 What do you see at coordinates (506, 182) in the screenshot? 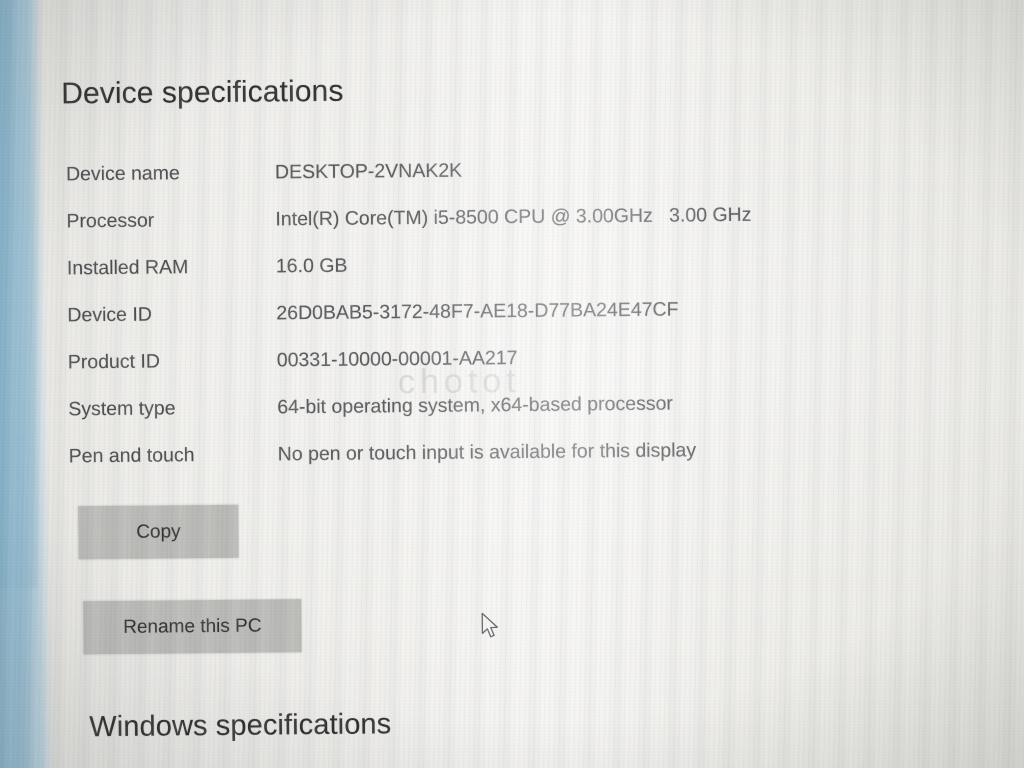
I see `spec-row-device-name: Device name DESKTOP-2VNAK2K` at bounding box center [506, 182].